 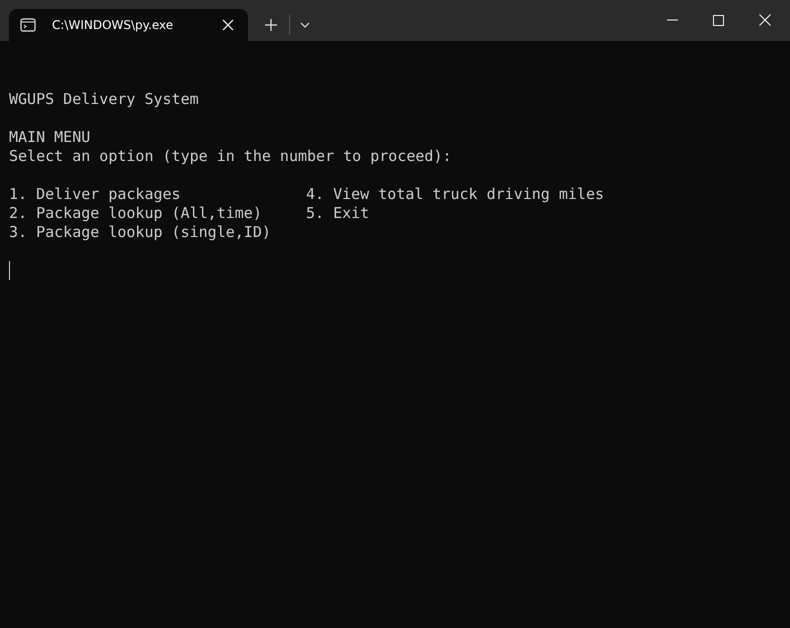 I want to click on menu-option: 2. Package lookup (All,time), so click(x=157, y=213).